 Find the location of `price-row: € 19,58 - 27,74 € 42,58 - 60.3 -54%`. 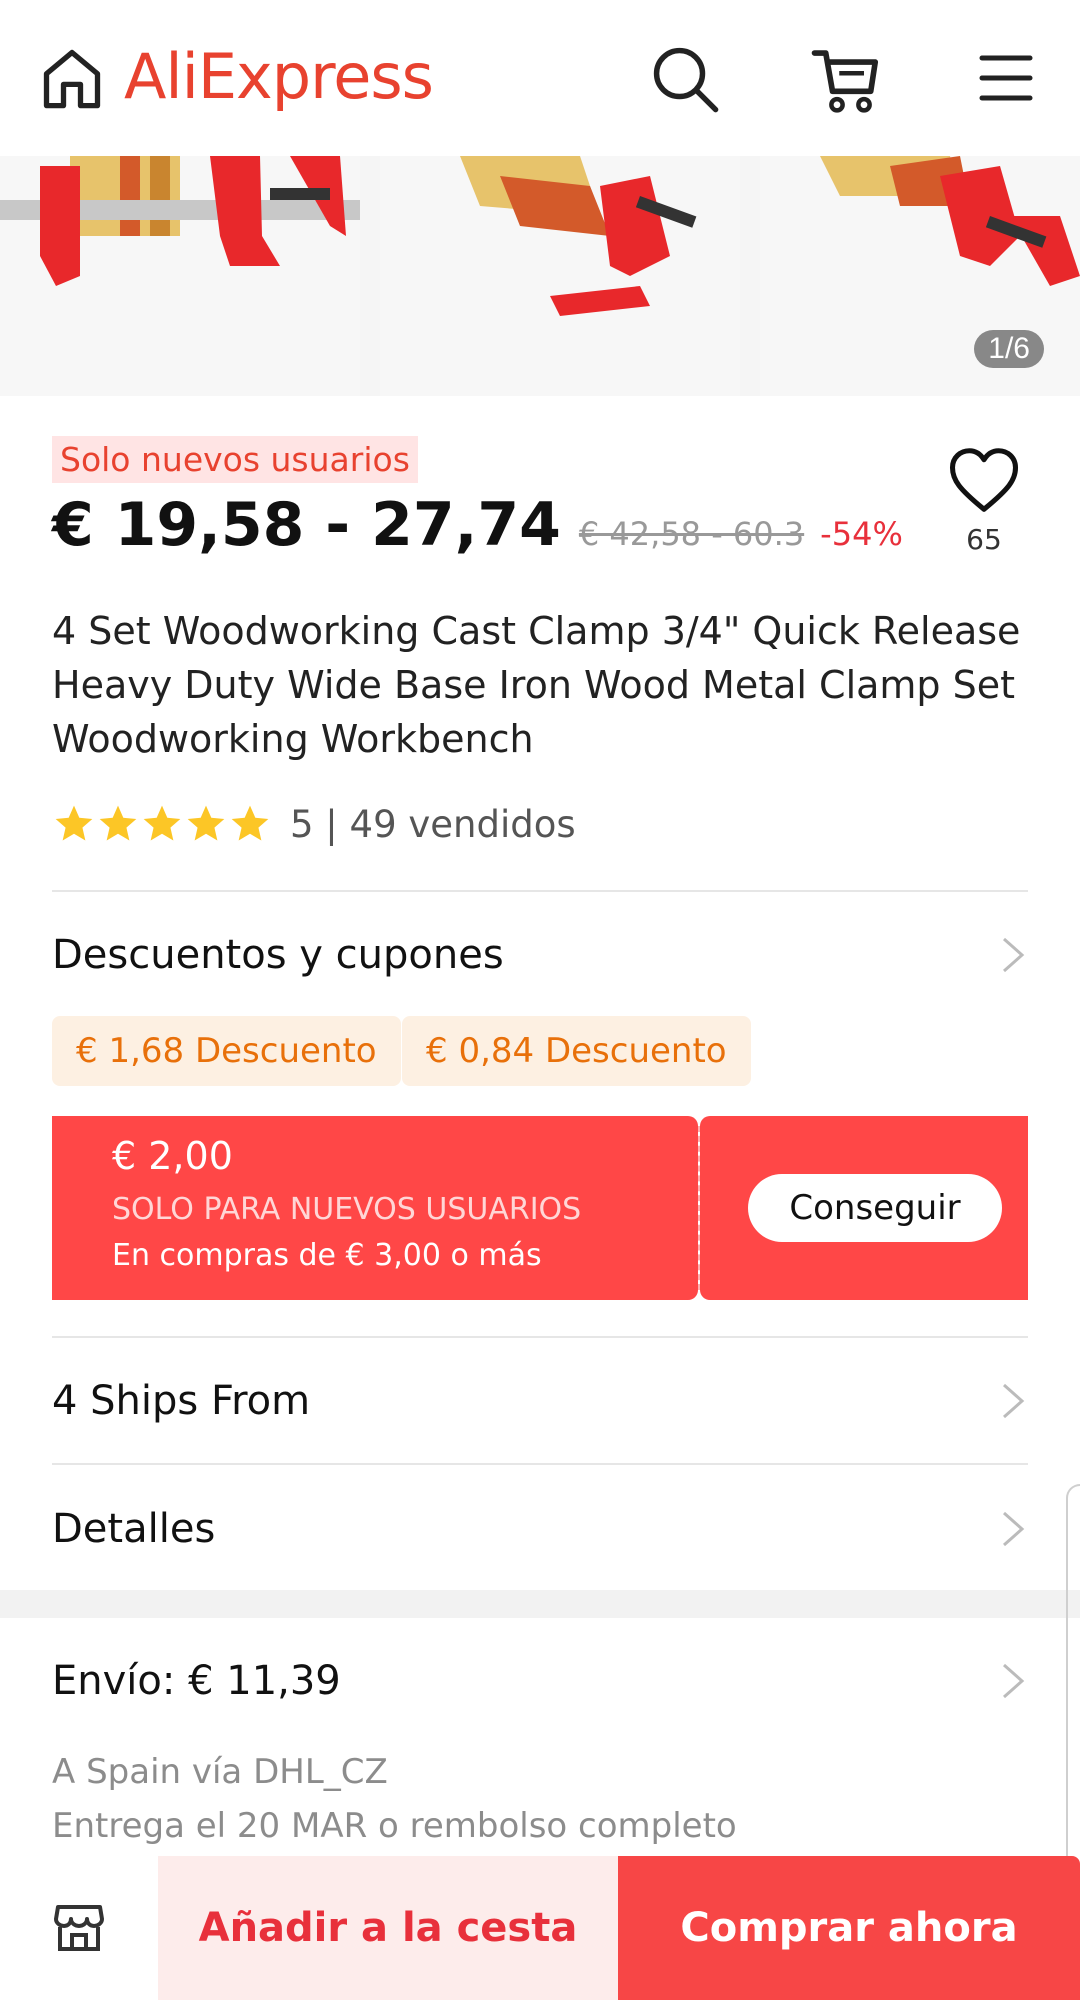

price-row: € 19,58 - 27,74 € 42,58 - 60.3 -54% is located at coordinates (477, 525).